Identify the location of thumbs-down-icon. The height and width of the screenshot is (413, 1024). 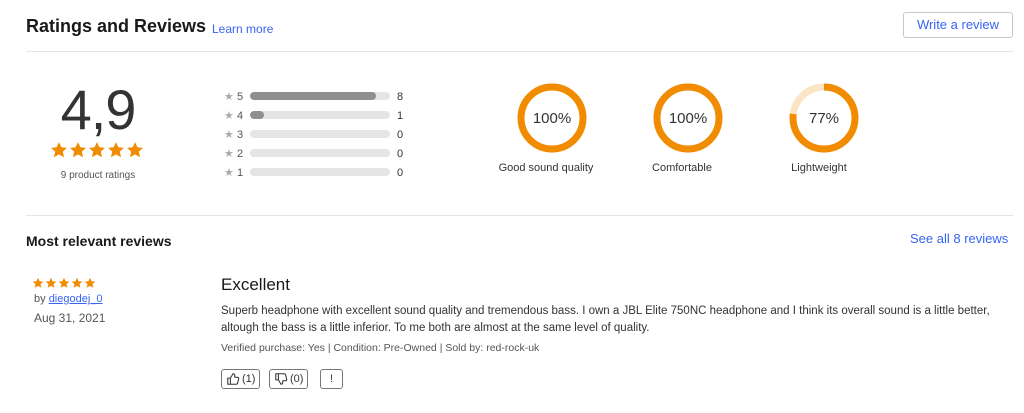
(281, 379).